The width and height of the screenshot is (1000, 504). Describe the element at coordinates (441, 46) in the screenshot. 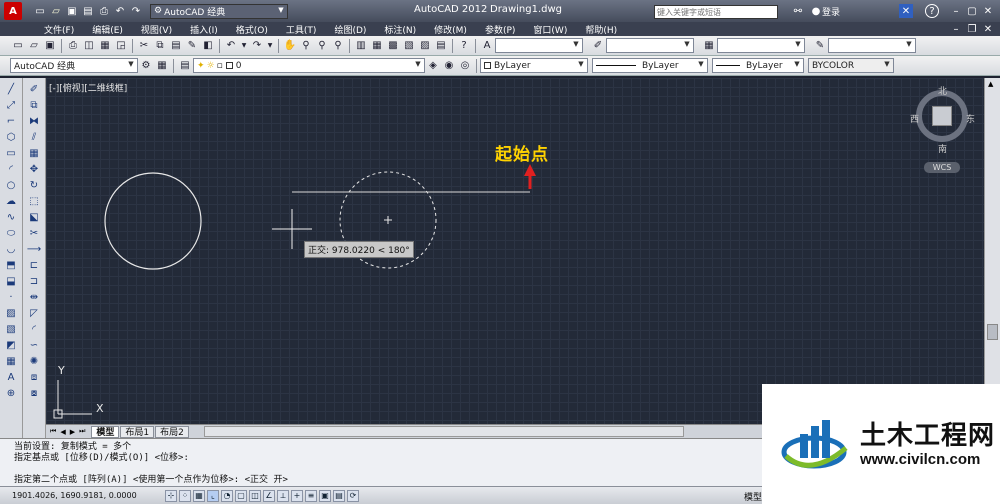

I see `quickcalc-icon: ▤` at that location.